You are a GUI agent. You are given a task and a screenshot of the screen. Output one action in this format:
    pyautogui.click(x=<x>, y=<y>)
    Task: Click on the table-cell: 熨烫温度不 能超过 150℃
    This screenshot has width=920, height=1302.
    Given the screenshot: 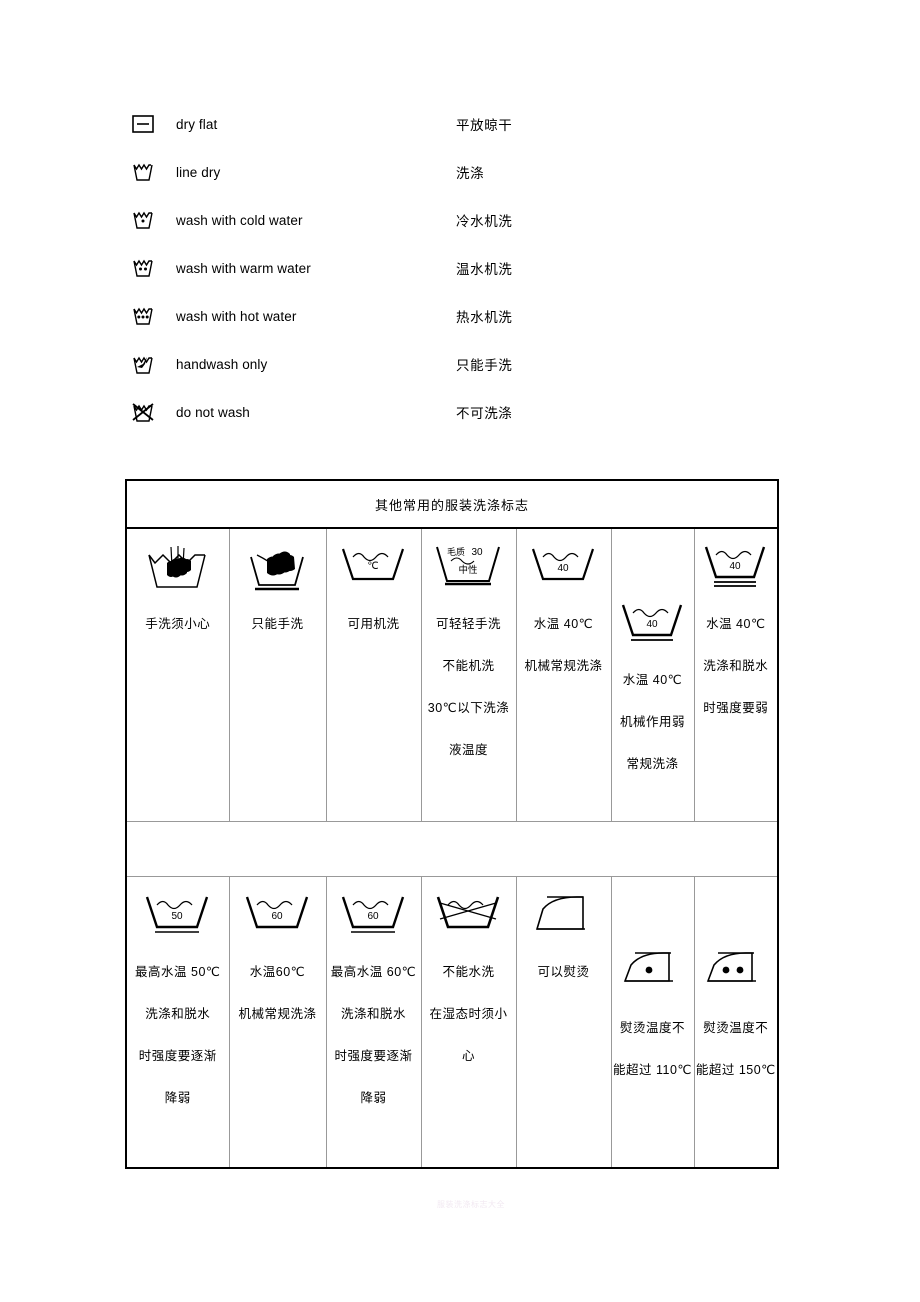 What is the action you would take?
    pyautogui.click(x=736, y=1022)
    